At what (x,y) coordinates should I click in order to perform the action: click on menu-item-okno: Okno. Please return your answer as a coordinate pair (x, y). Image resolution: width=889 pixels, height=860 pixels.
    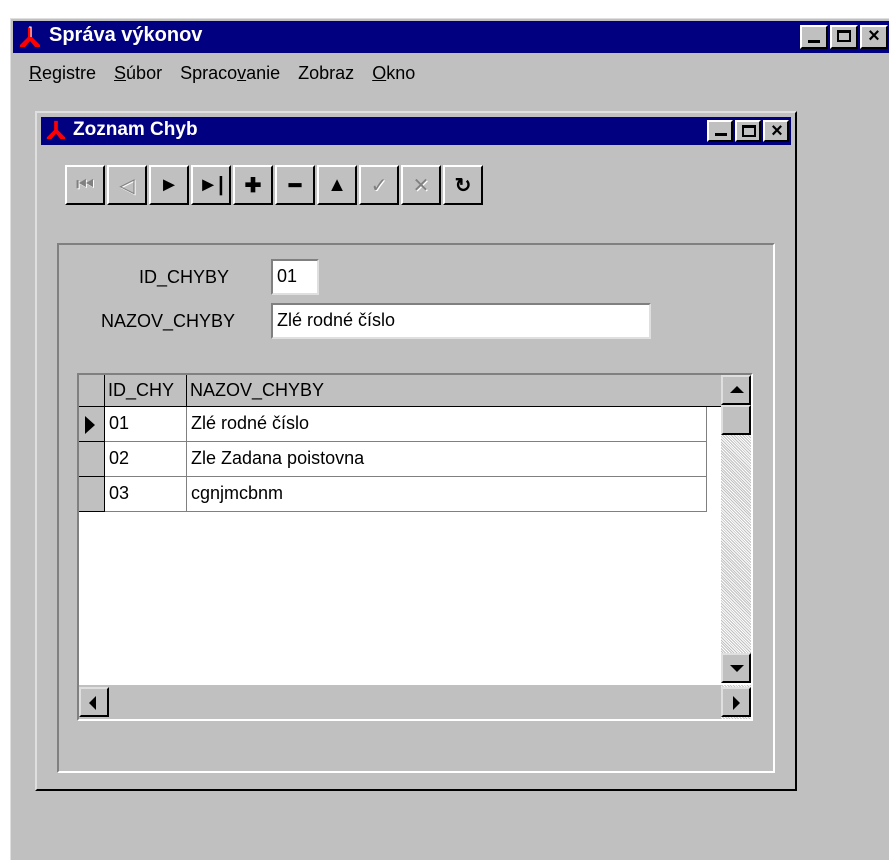
    Looking at the image, I should click on (393, 73).